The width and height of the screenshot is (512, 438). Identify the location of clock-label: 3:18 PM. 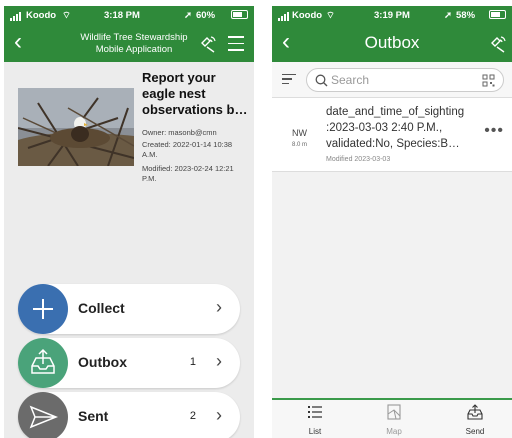
(122, 15).